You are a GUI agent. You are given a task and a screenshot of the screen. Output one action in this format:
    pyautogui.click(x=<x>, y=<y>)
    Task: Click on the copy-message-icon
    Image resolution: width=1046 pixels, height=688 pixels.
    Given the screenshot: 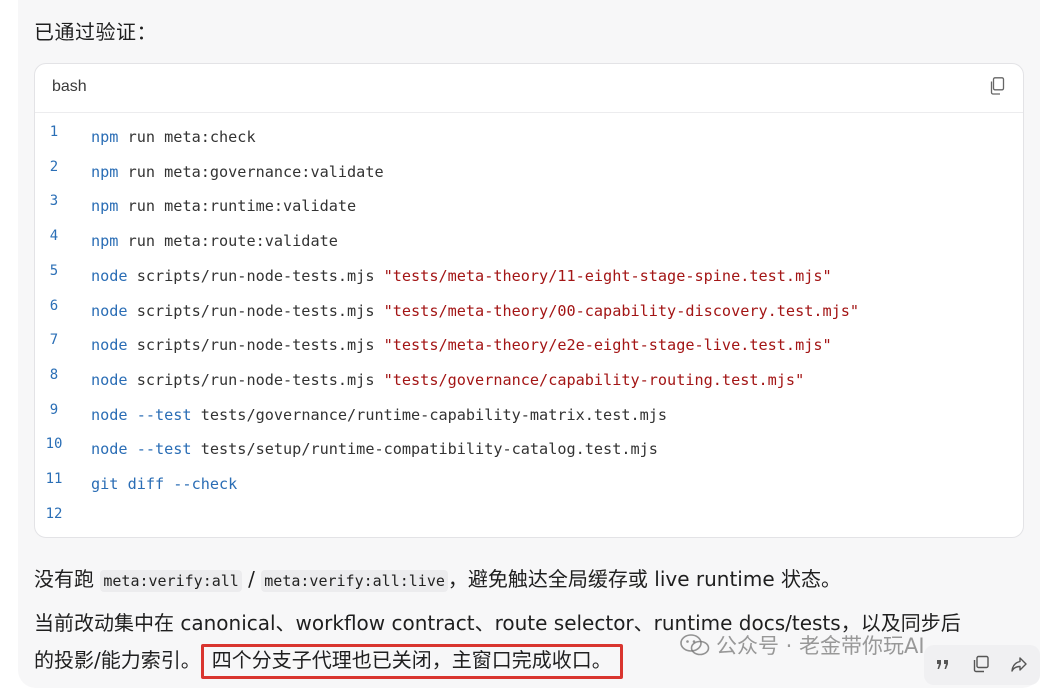 What is the action you would take?
    pyautogui.click(x=981, y=664)
    